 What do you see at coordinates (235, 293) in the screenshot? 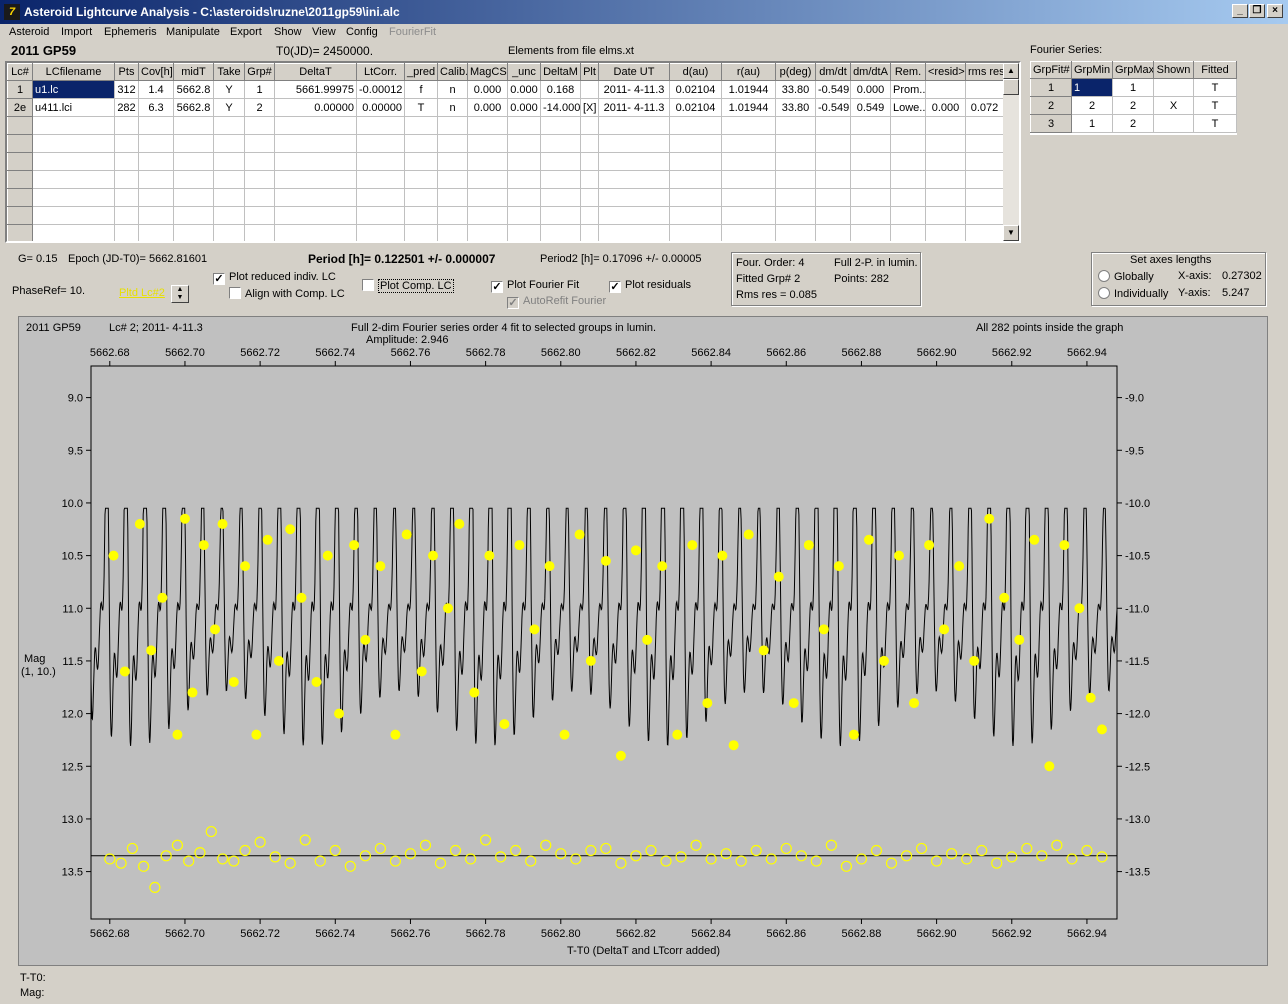
I see `align-comp-check` at bounding box center [235, 293].